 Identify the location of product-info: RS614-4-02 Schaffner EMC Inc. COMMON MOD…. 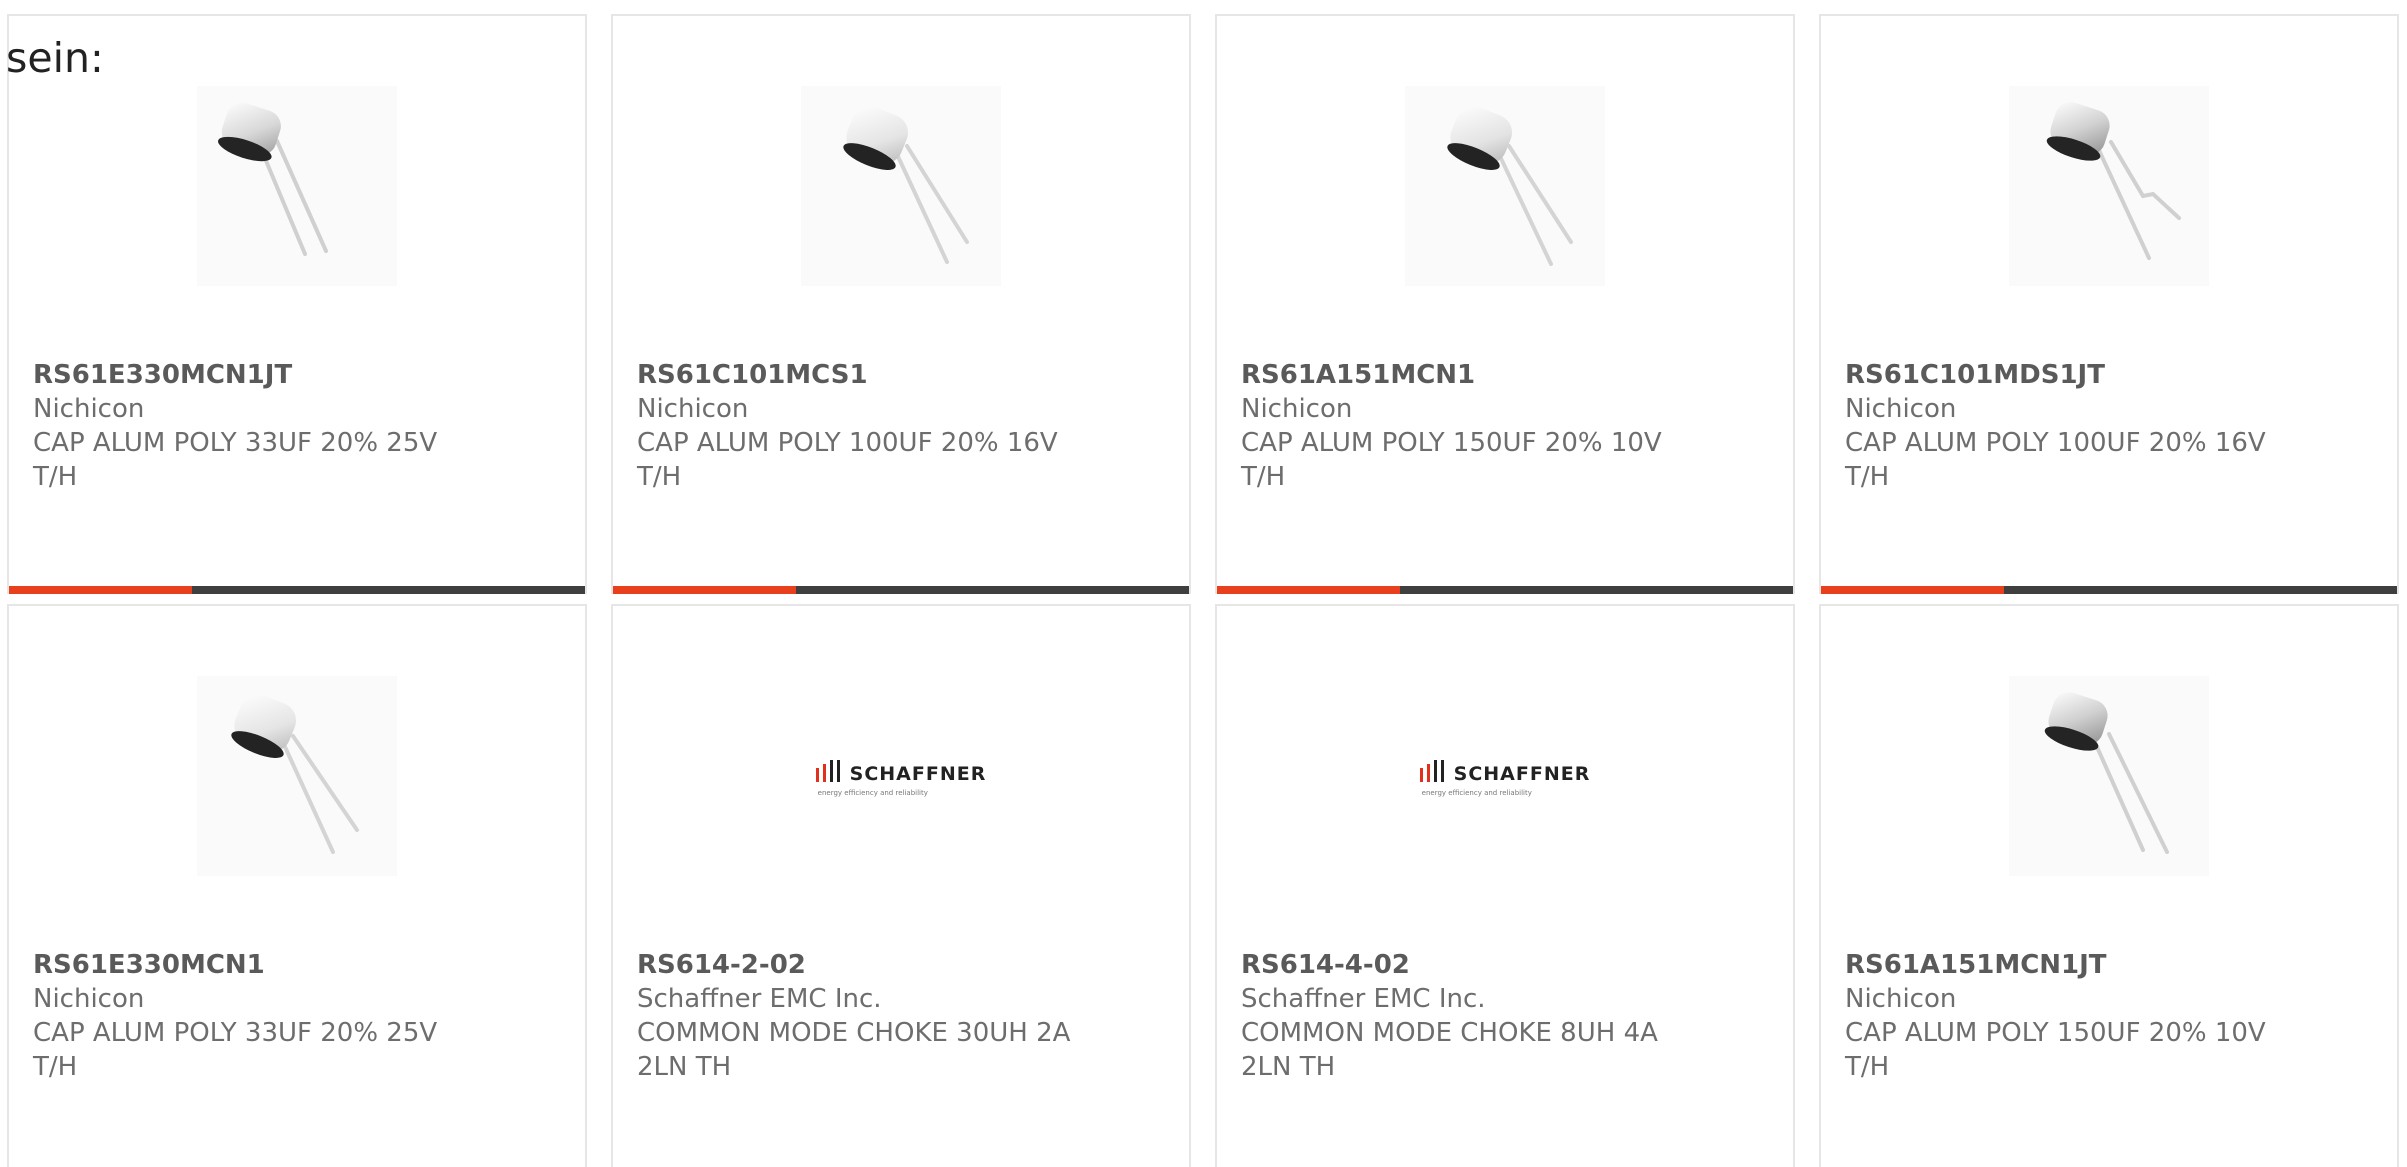
(1507, 1016).